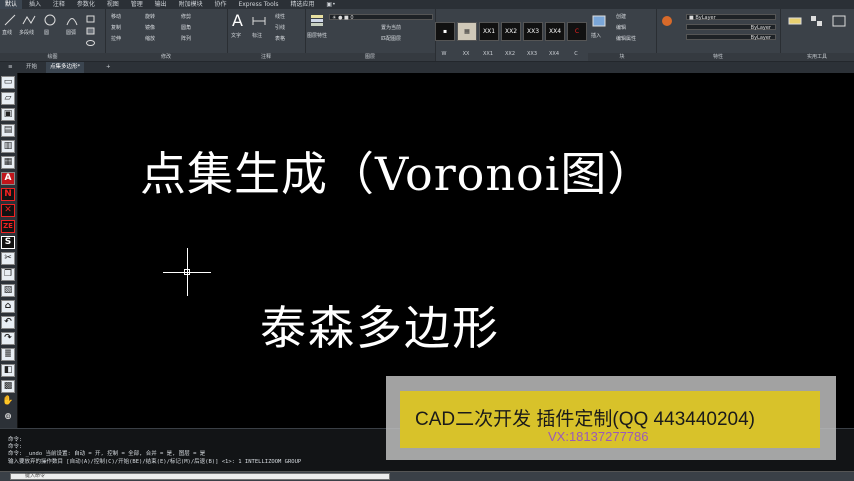  What do you see at coordinates (8, 242) in the screenshot?
I see `tool-s-icon: S` at bounding box center [8, 242].